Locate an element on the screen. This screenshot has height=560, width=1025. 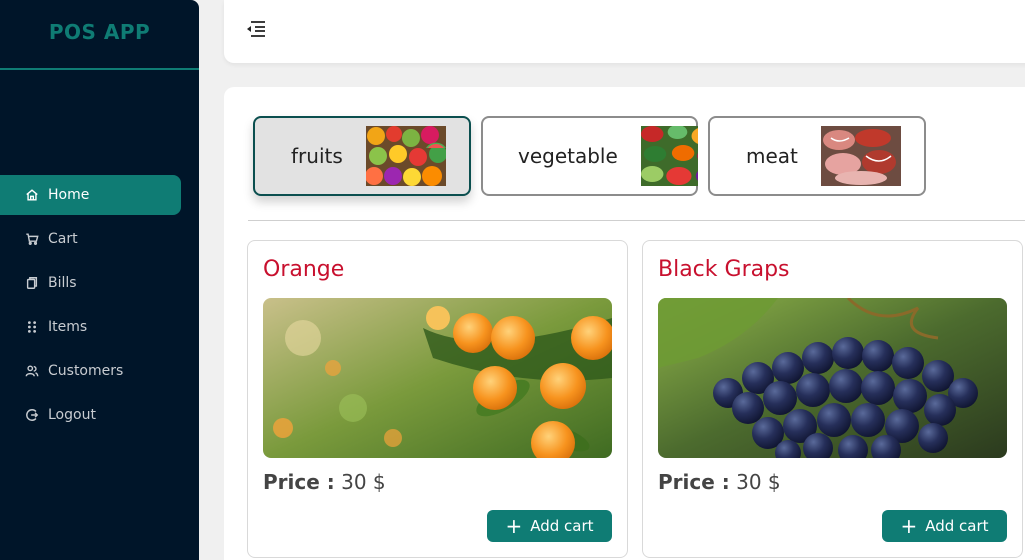
menu-fold-icon is located at coordinates (256, 29).